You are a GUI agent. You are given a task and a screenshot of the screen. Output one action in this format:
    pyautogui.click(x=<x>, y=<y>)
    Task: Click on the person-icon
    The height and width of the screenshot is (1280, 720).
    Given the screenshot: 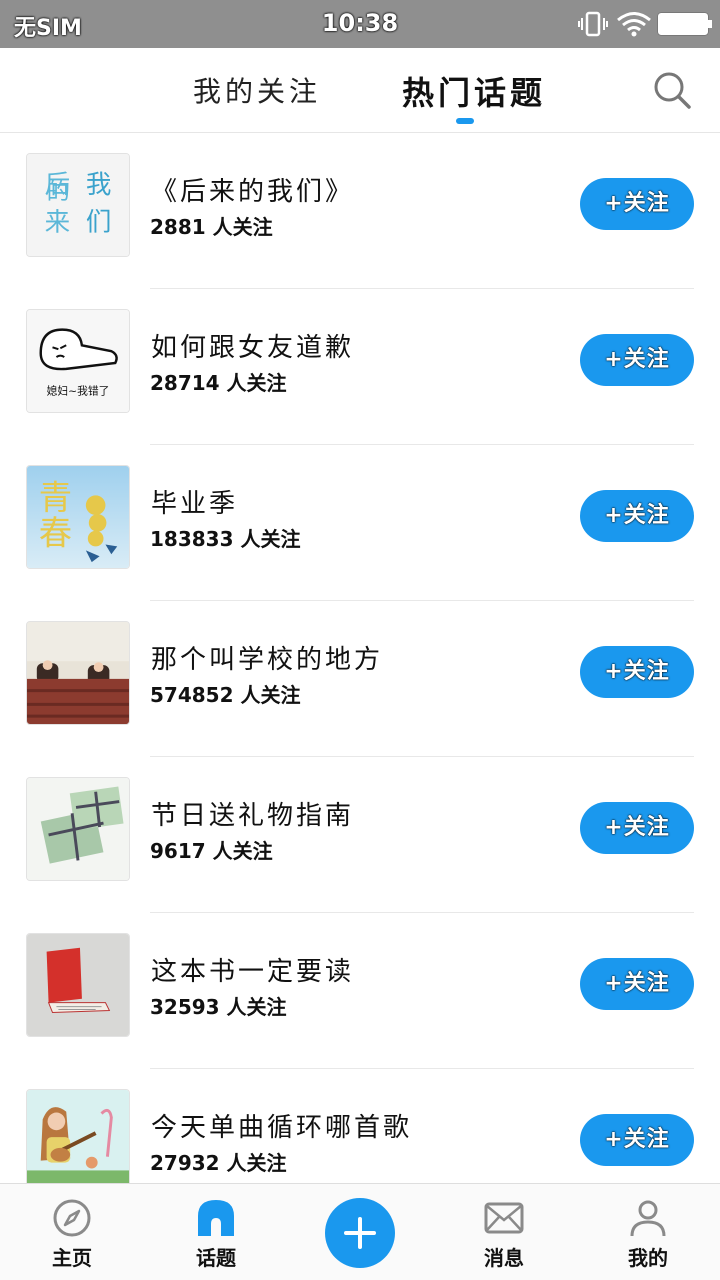 What is the action you would take?
    pyautogui.click(x=648, y=1218)
    